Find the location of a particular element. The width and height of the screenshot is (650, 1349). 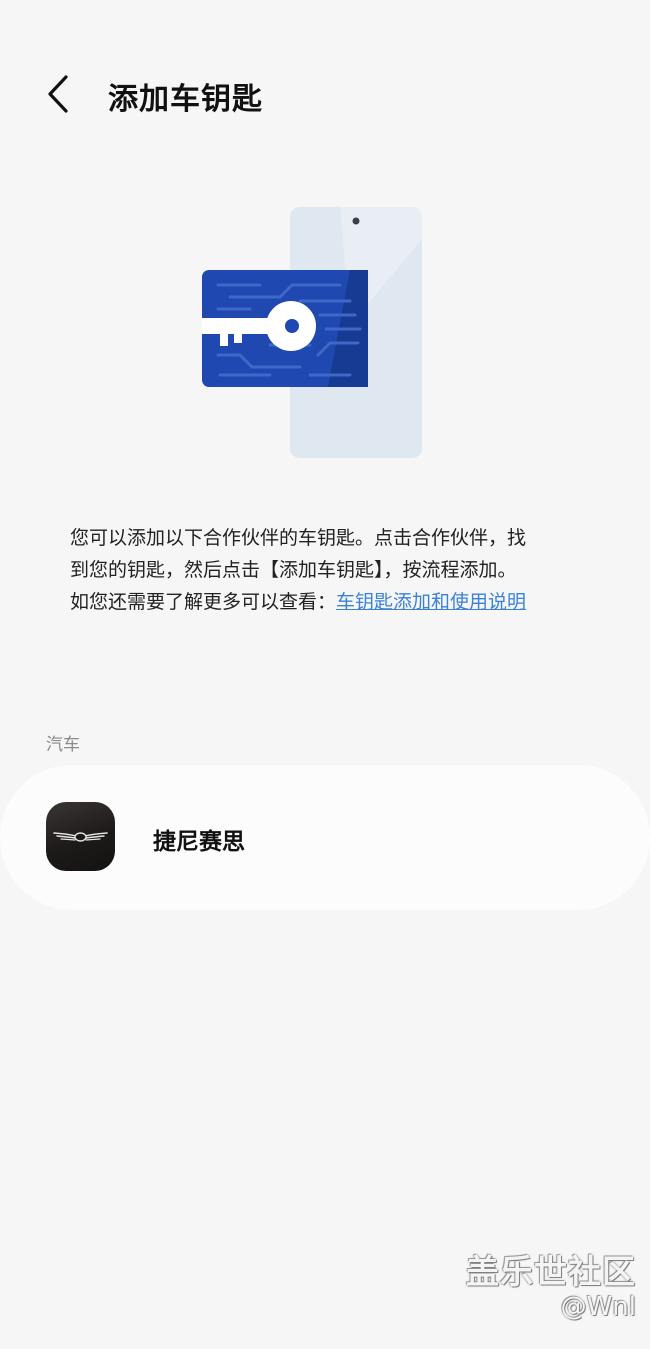

phone-camera-icon is located at coordinates (356, 221).